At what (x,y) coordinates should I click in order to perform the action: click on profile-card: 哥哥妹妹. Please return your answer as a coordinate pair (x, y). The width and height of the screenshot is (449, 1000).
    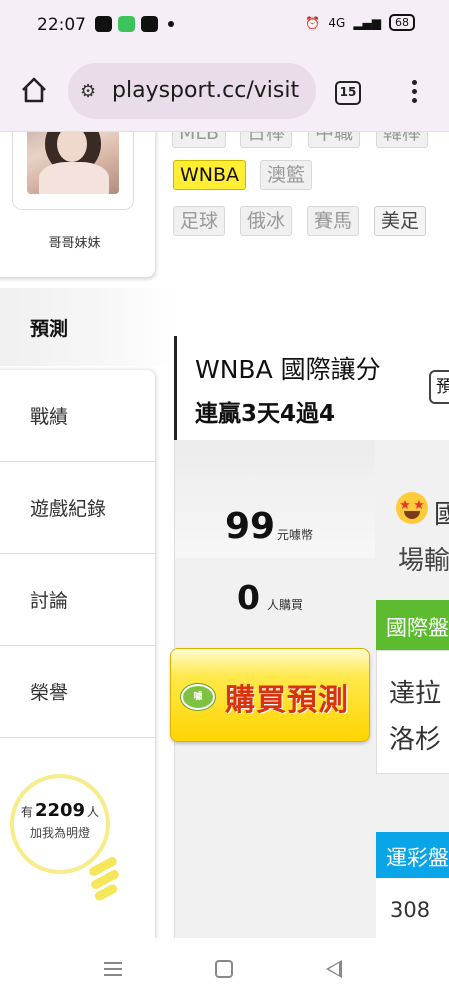
    Looking at the image, I should click on (77, 204).